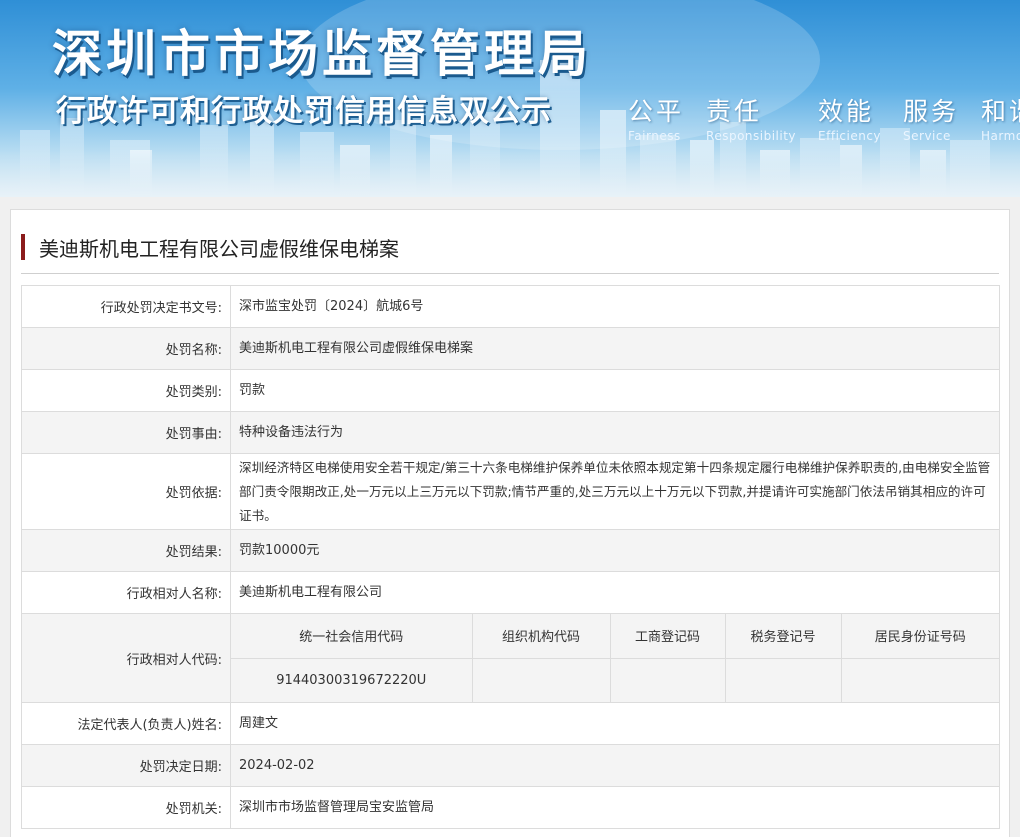 This screenshot has height=837, width=1020. What do you see at coordinates (322, 54) in the screenshot?
I see `bureau-title: 深圳市市场监督管理局` at bounding box center [322, 54].